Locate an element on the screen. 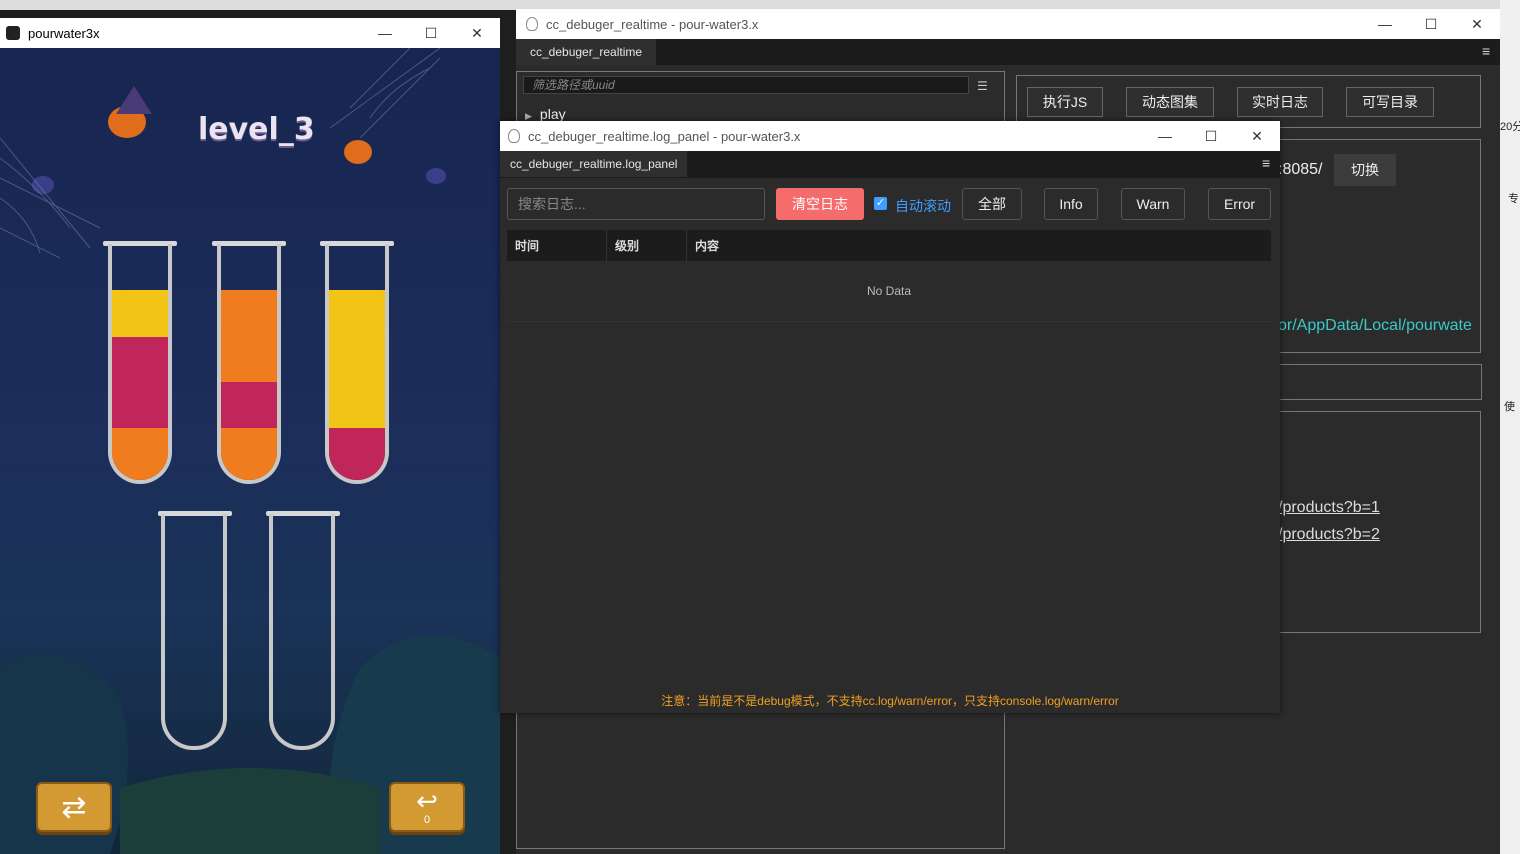 This screenshot has width=1520, height=854. undo-count: 0 is located at coordinates (427, 820).